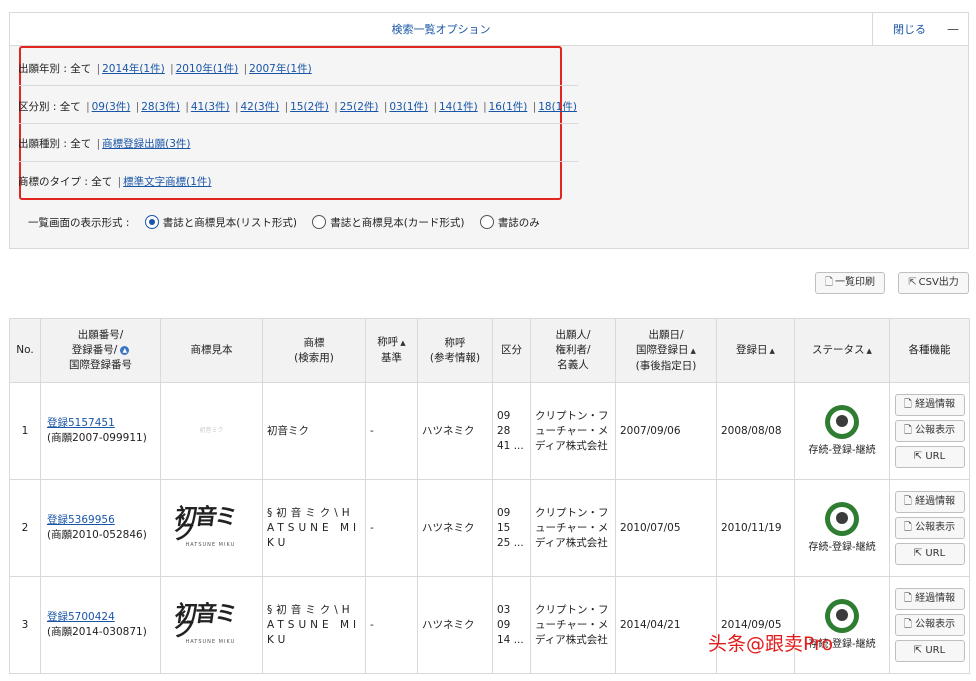 The height and width of the screenshot is (681, 976). What do you see at coordinates (855, 282) in the screenshot?
I see `print-list-label: 一覧印刷` at bounding box center [855, 282].